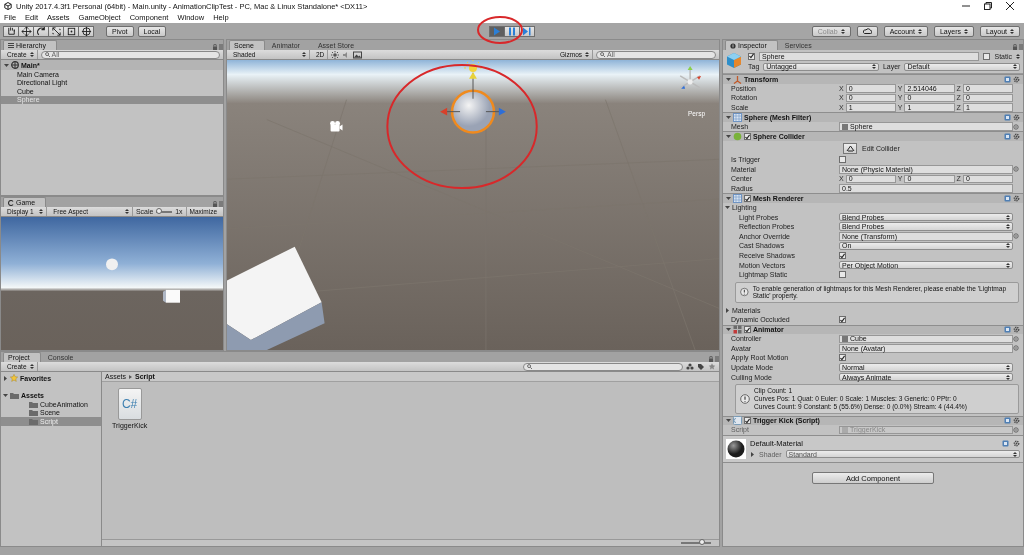 The height and width of the screenshot is (555, 1024). Describe the element at coordinates (690, 77) in the screenshot. I see `orientation-gizmo-icon` at that location.